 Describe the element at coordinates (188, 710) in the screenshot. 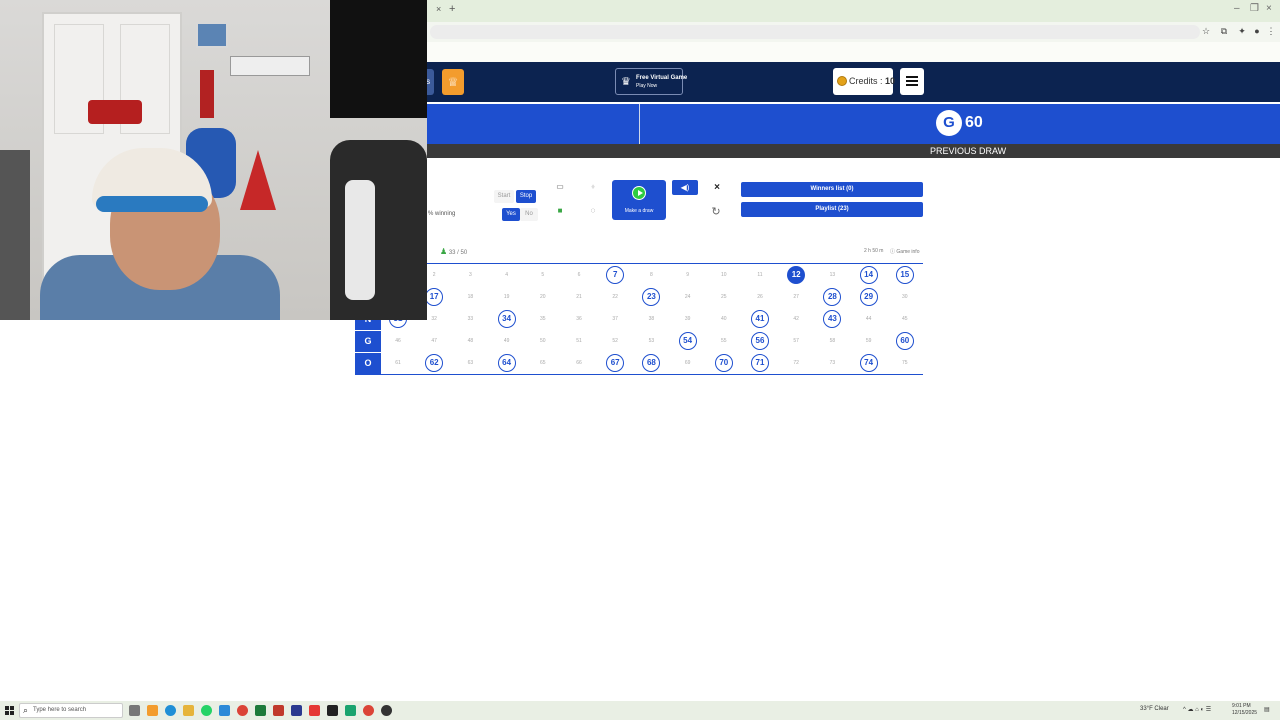

I see `file-explorer-icon` at that location.